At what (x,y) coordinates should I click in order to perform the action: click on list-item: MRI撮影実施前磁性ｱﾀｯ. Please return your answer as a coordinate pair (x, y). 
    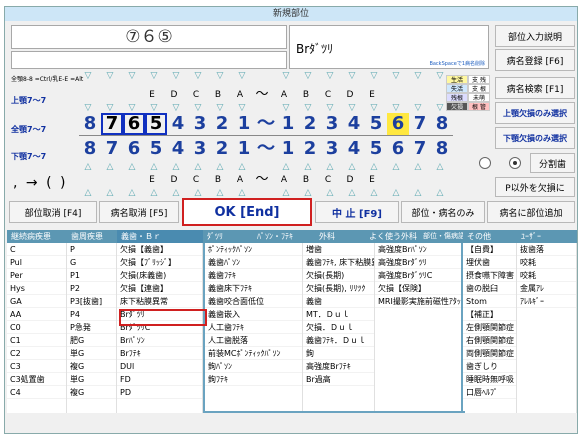
    Looking at the image, I should click on (418, 301).